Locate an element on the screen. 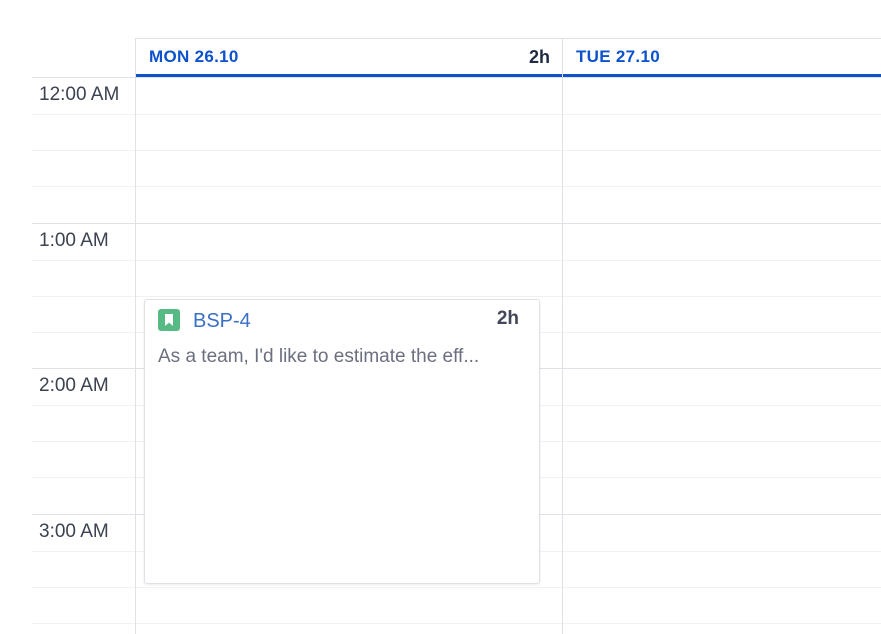  day-header-tue: TUE 27.10 is located at coordinates (722, 57).